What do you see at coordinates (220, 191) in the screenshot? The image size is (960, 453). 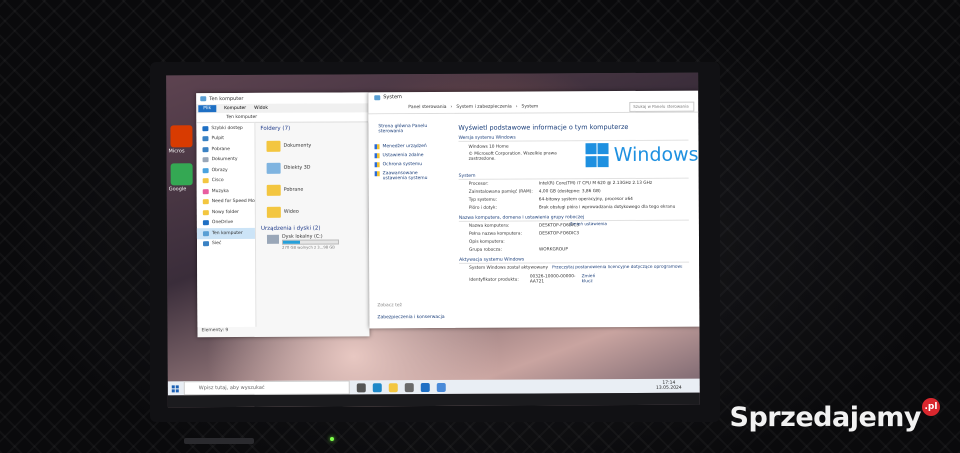 I see `nav-item-label: Muzyka` at bounding box center [220, 191].